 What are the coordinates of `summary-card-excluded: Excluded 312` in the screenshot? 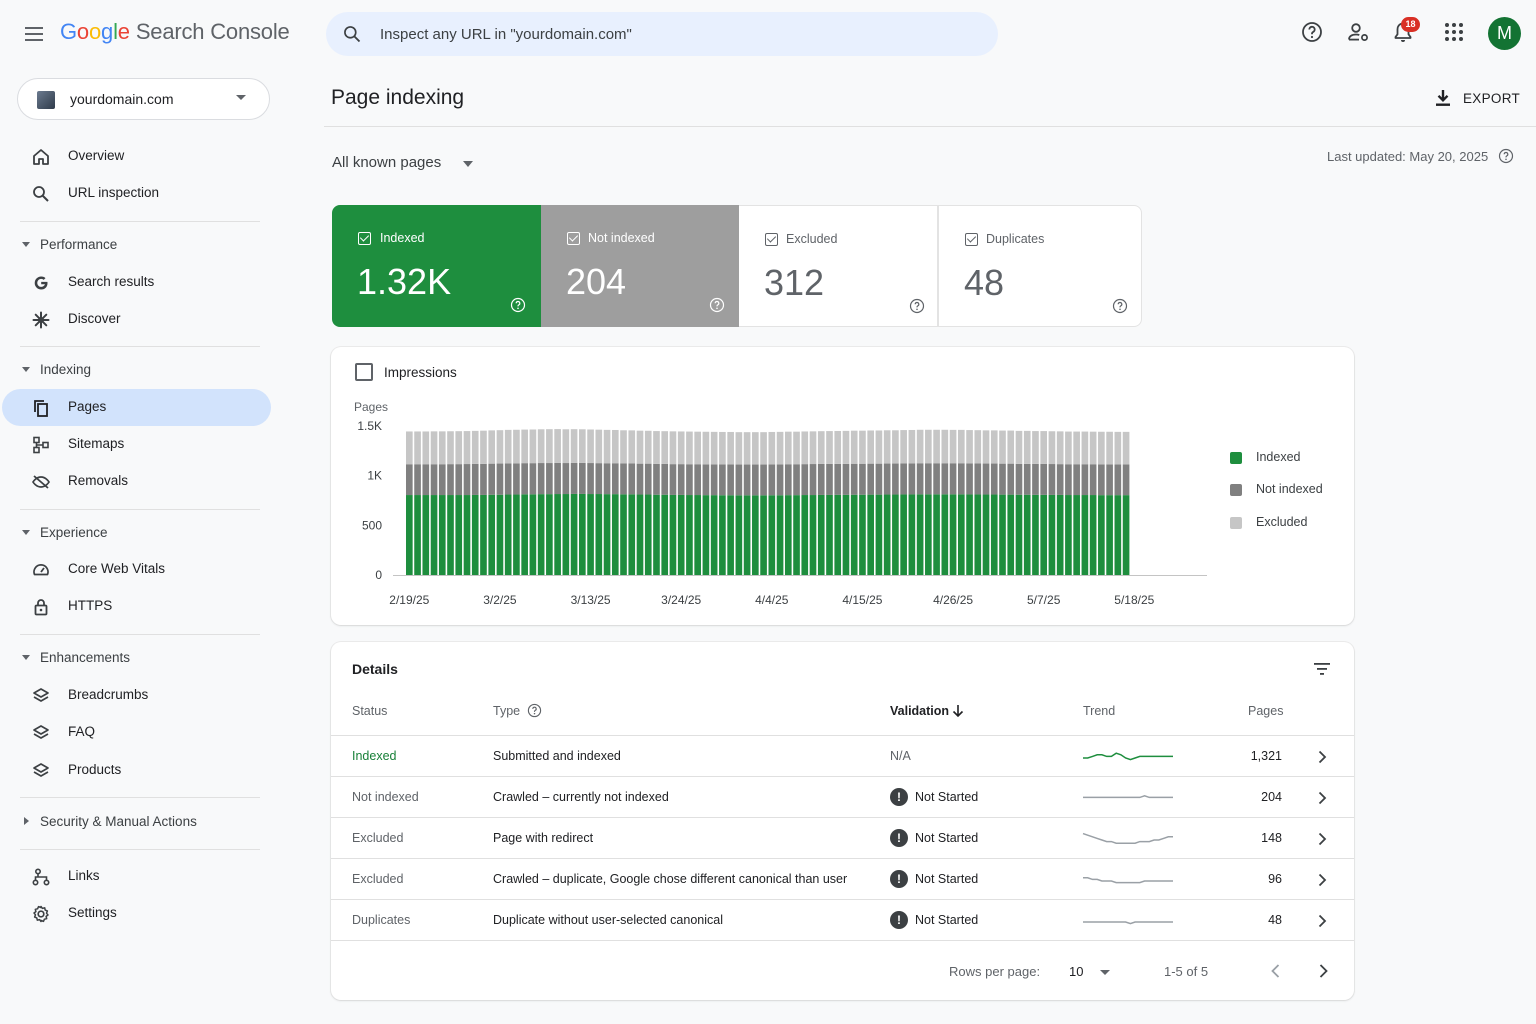 It's located at (838, 266).